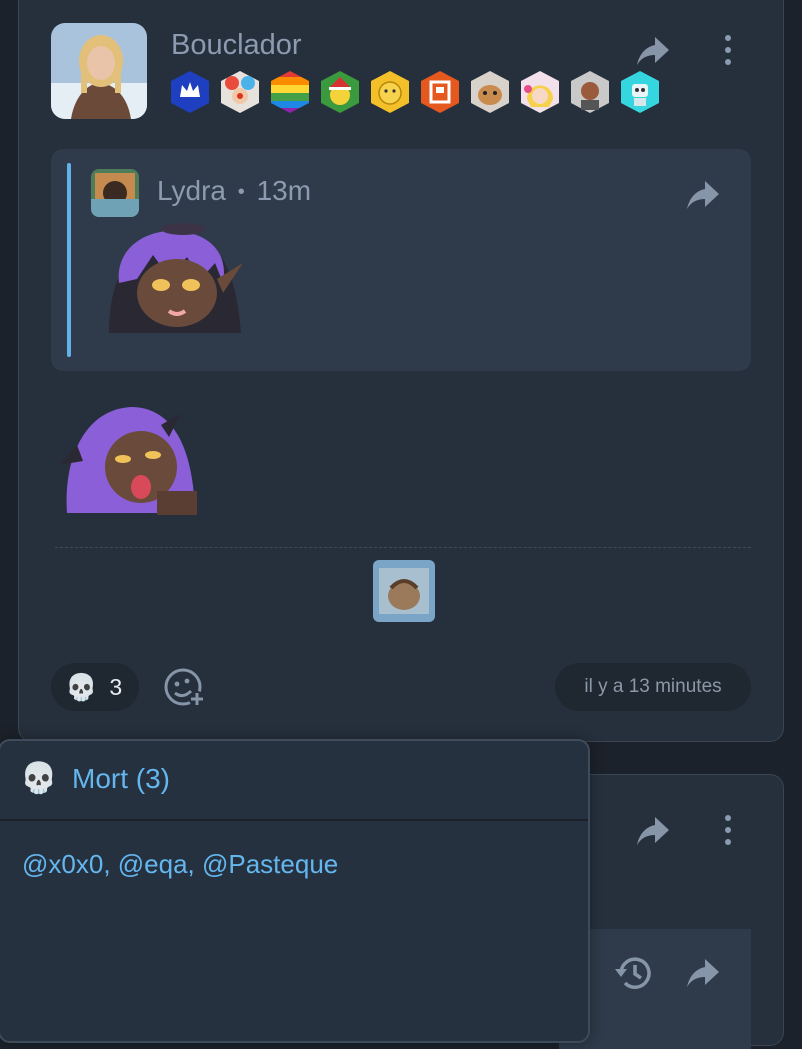 Image resolution: width=802 pixels, height=1049 pixels. I want to click on history-icon, so click(631, 973).